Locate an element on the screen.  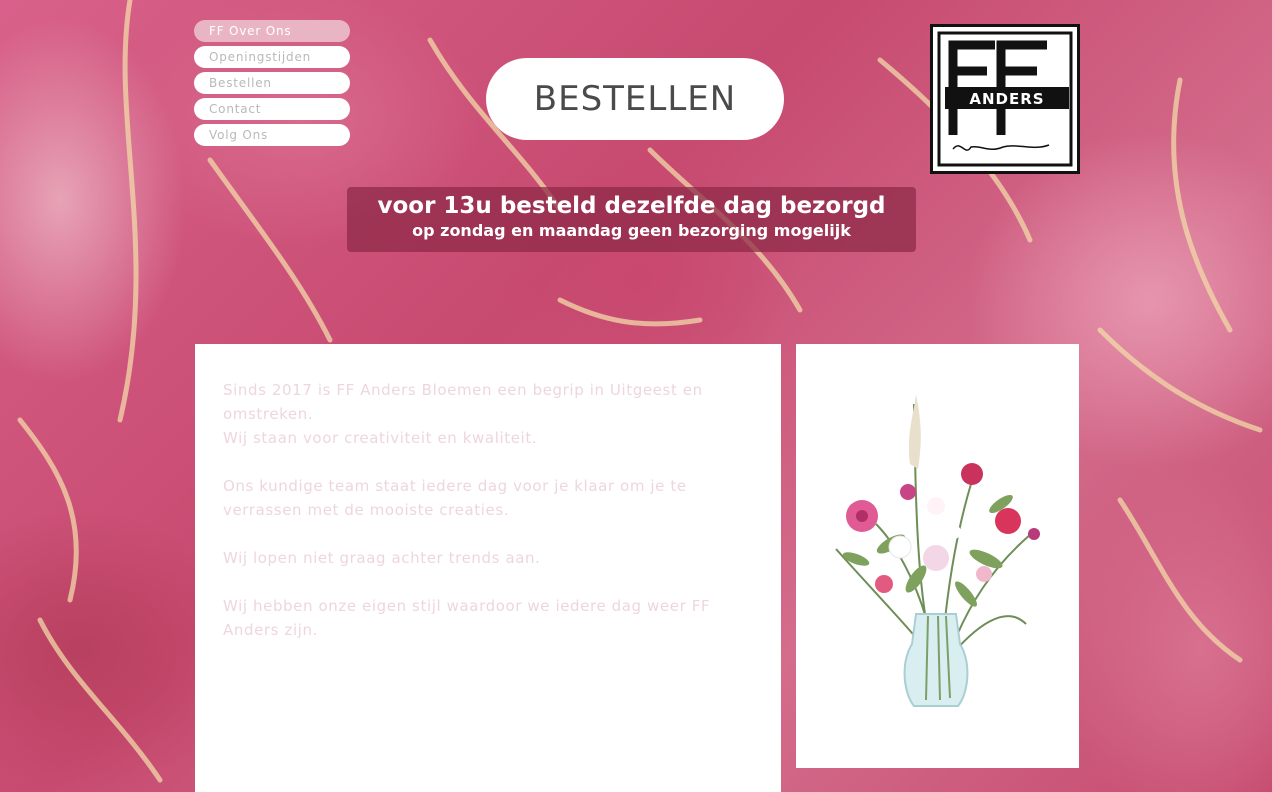
bouquet-image-panel is located at coordinates (937, 556).